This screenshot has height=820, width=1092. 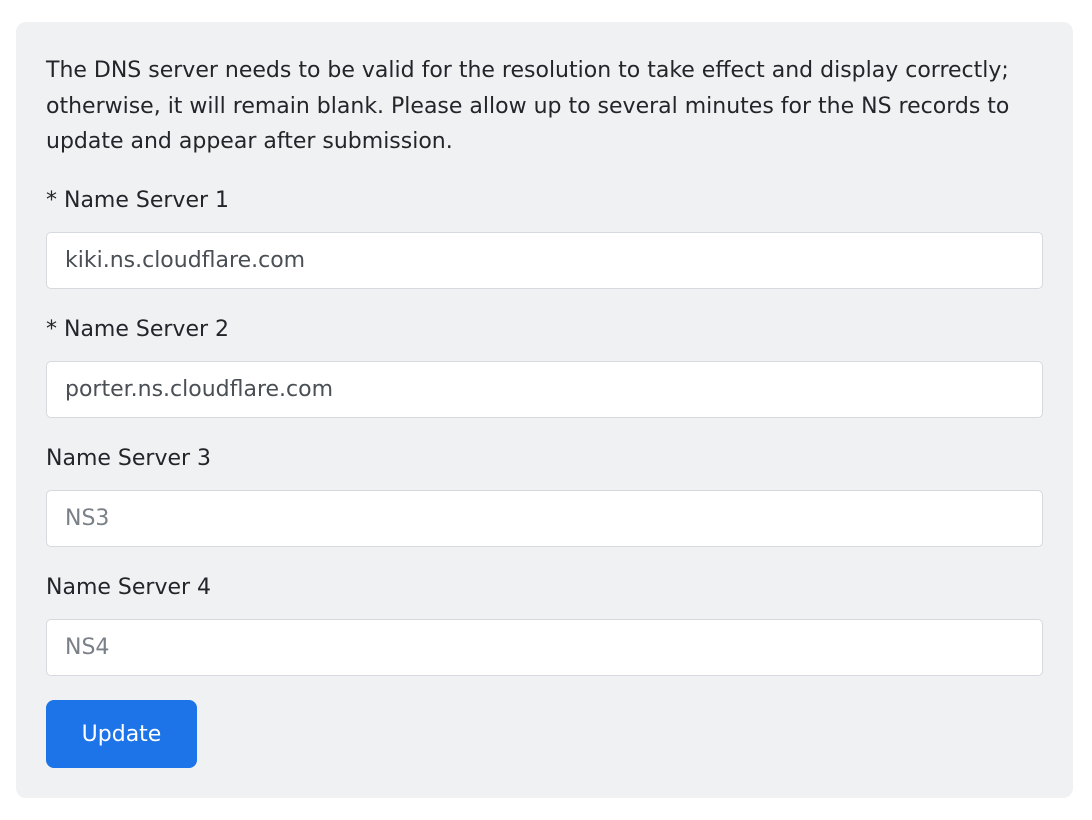 I want to click on name-server-1-label: * Name Server 1, so click(x=138, y=200).